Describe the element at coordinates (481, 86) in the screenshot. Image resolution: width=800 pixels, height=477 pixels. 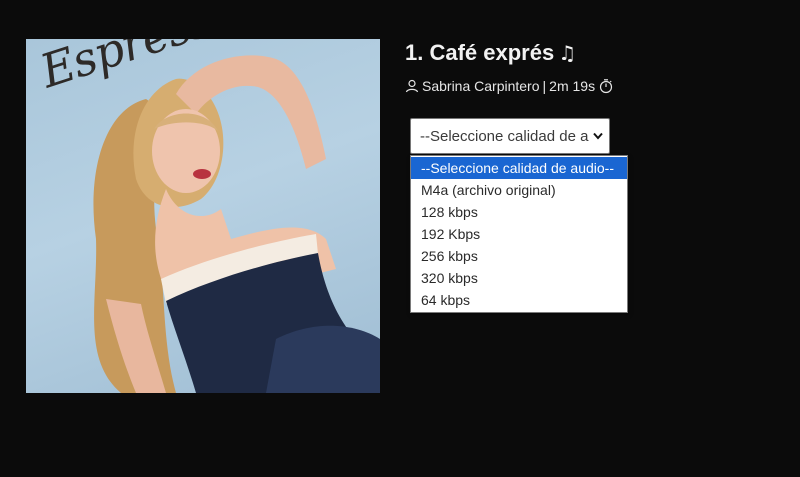
I see `artist-name: Sabrina Carpintero` at that location.